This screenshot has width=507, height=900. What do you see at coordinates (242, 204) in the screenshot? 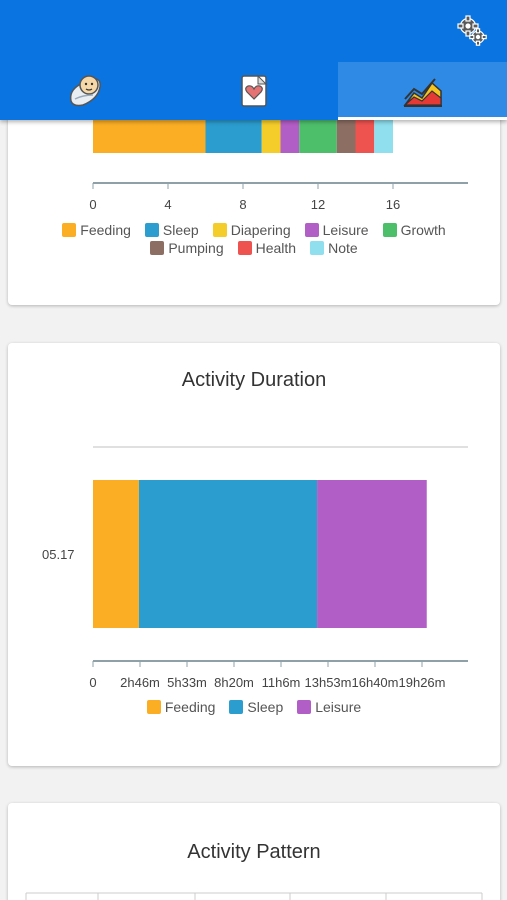
I see `x-tick-label: 8` at bounding box center [242, 204].